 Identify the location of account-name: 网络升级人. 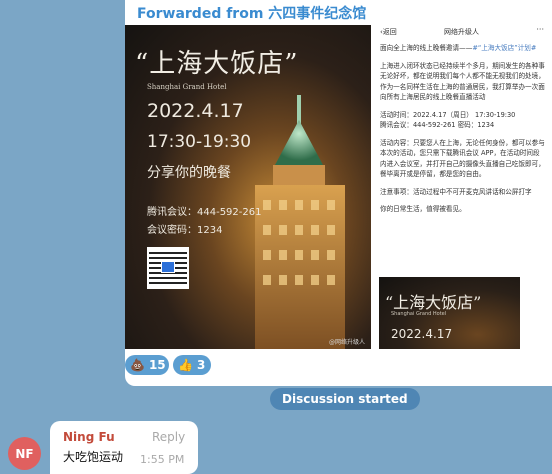
(461, 32).